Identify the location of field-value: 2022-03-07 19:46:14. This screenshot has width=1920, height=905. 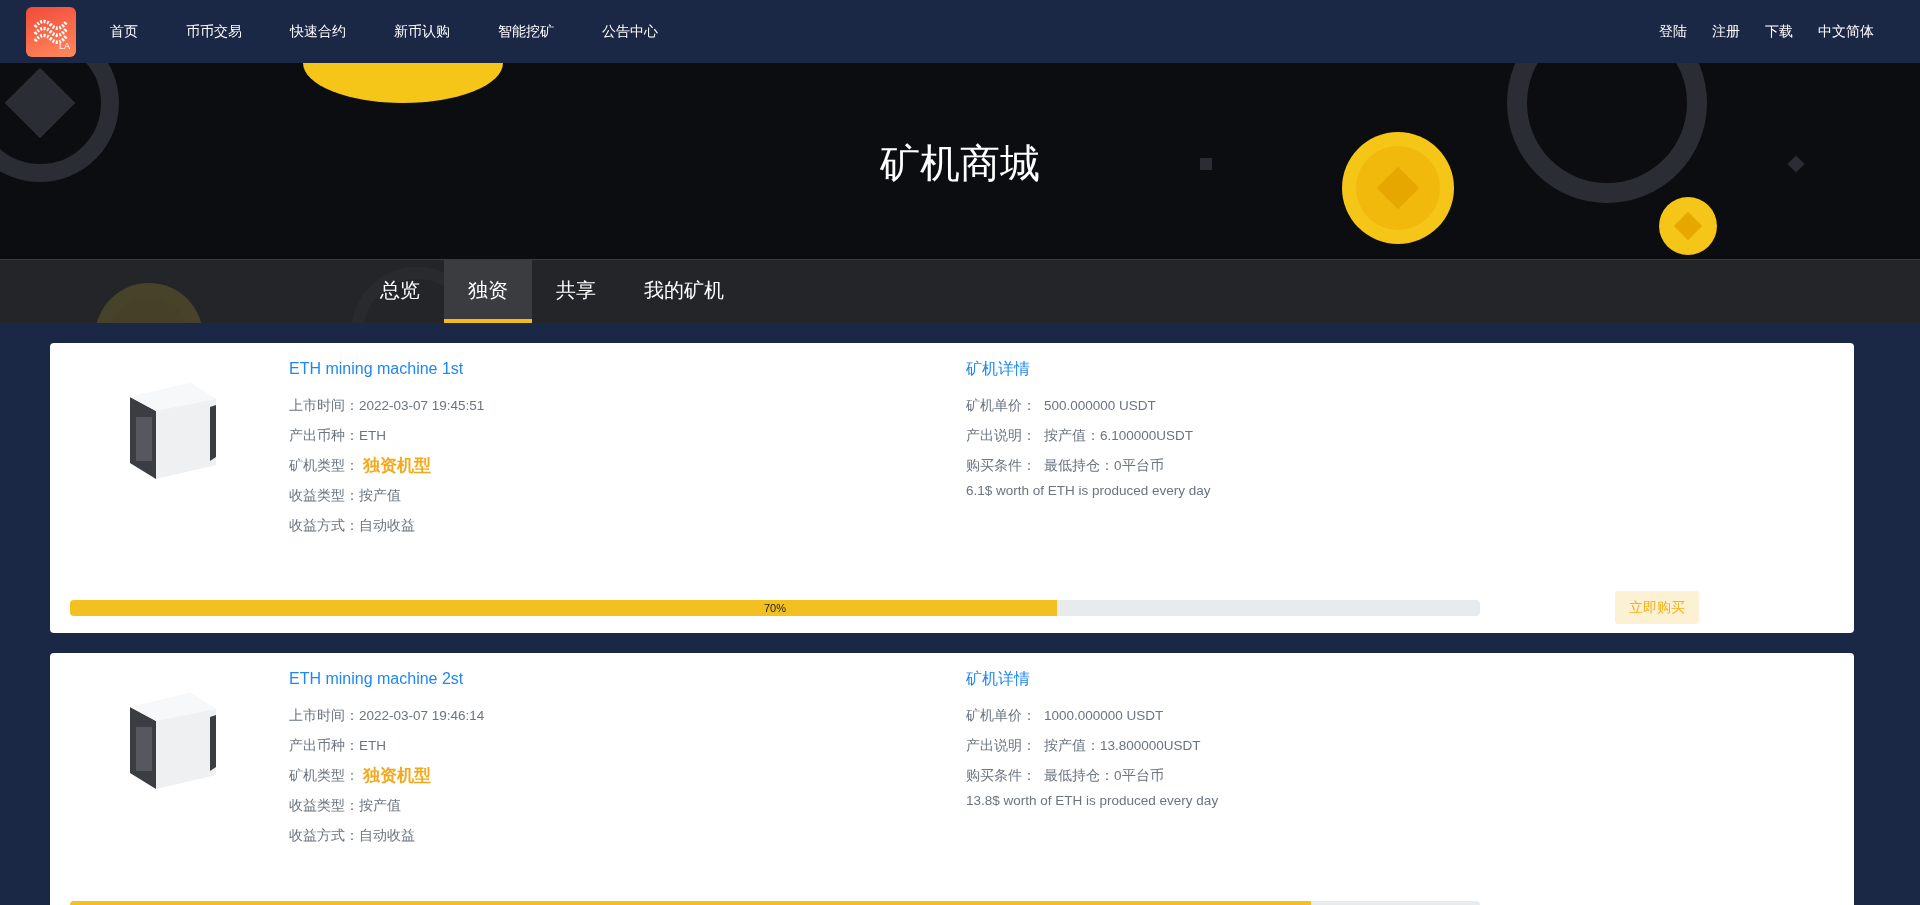
(422, 715).